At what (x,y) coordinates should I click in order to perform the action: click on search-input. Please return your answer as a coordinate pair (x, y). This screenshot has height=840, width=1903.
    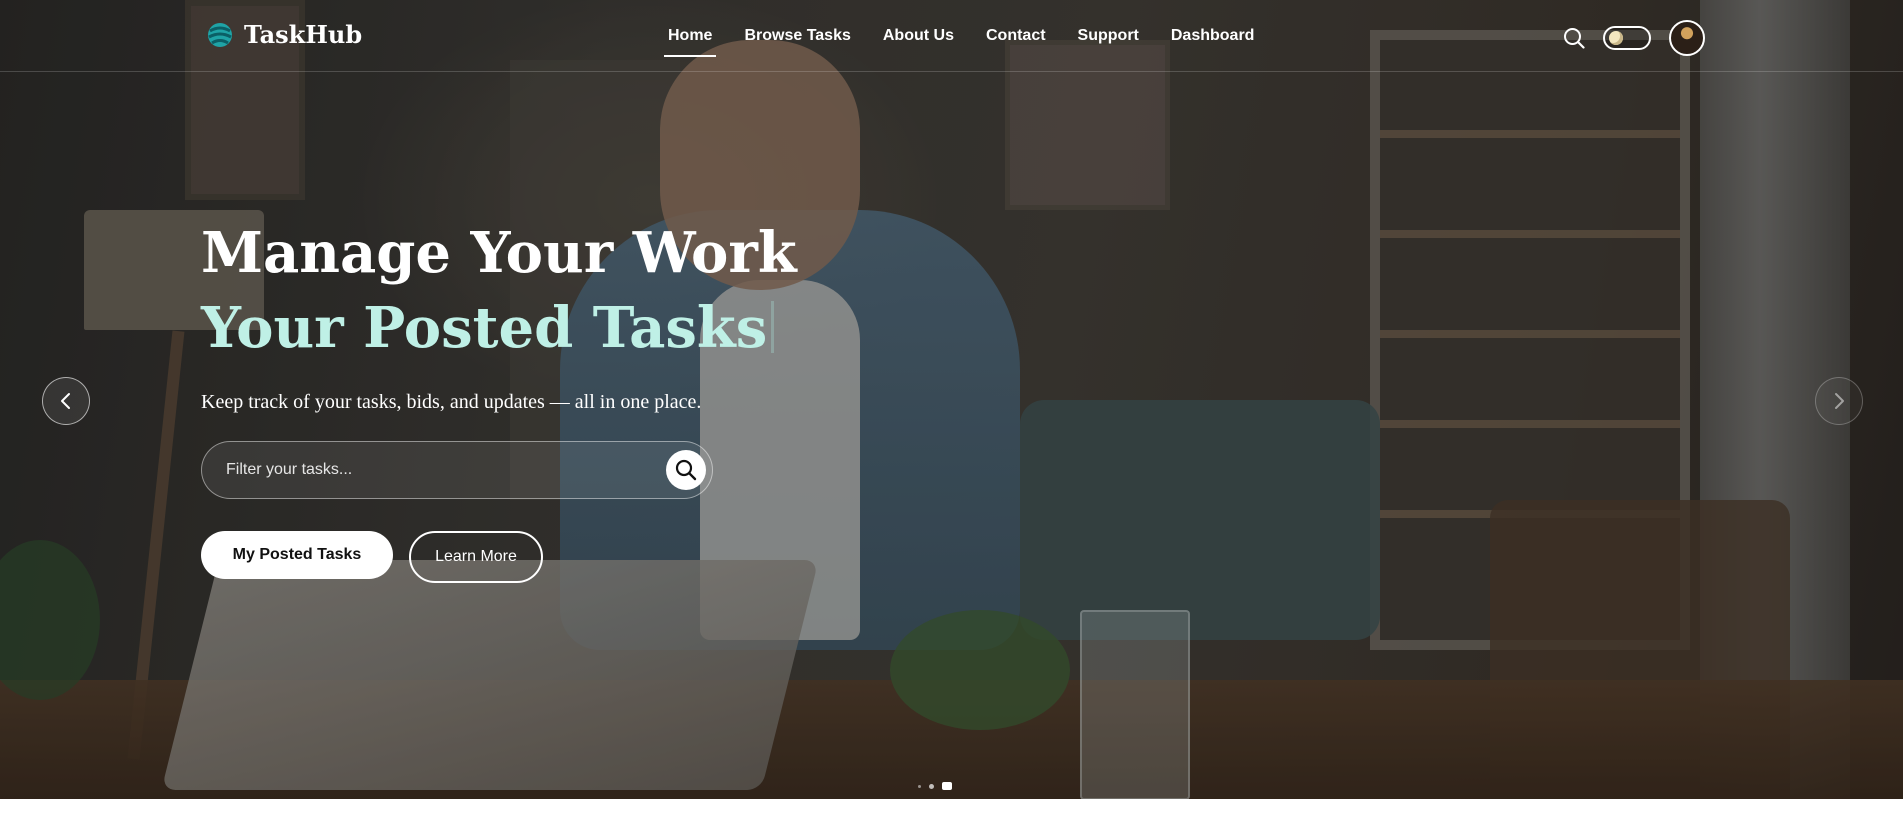
    Looking at the image, I should click on (434, 470).